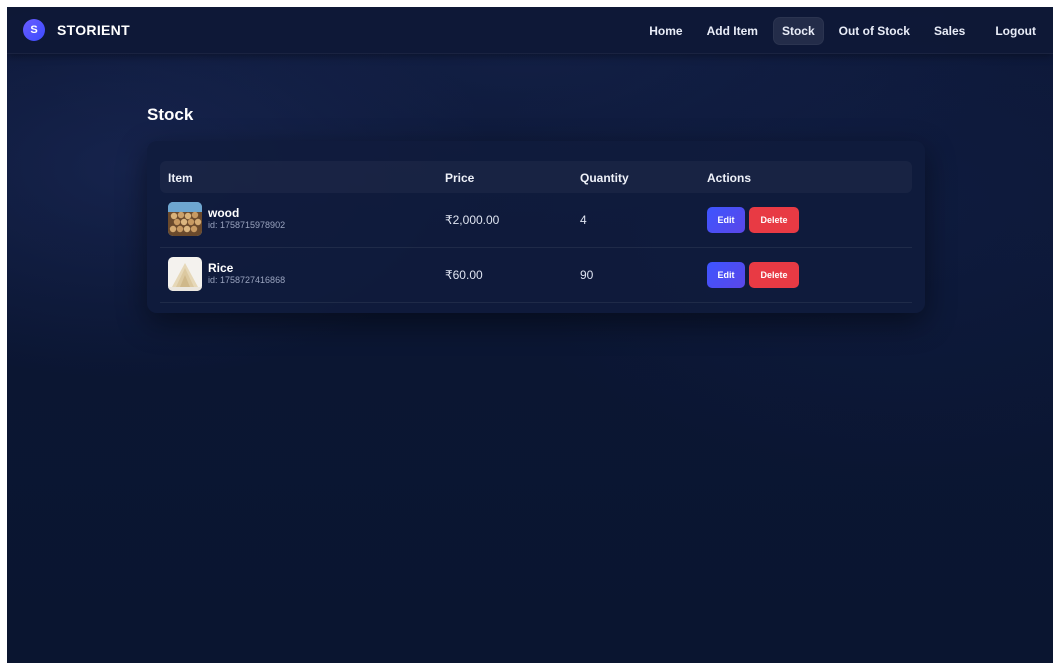 The image size is (1058, 665). Describe the element at coordinates (93, 30) in the screenshot. I see `brand-name: STORIENT` at that location.